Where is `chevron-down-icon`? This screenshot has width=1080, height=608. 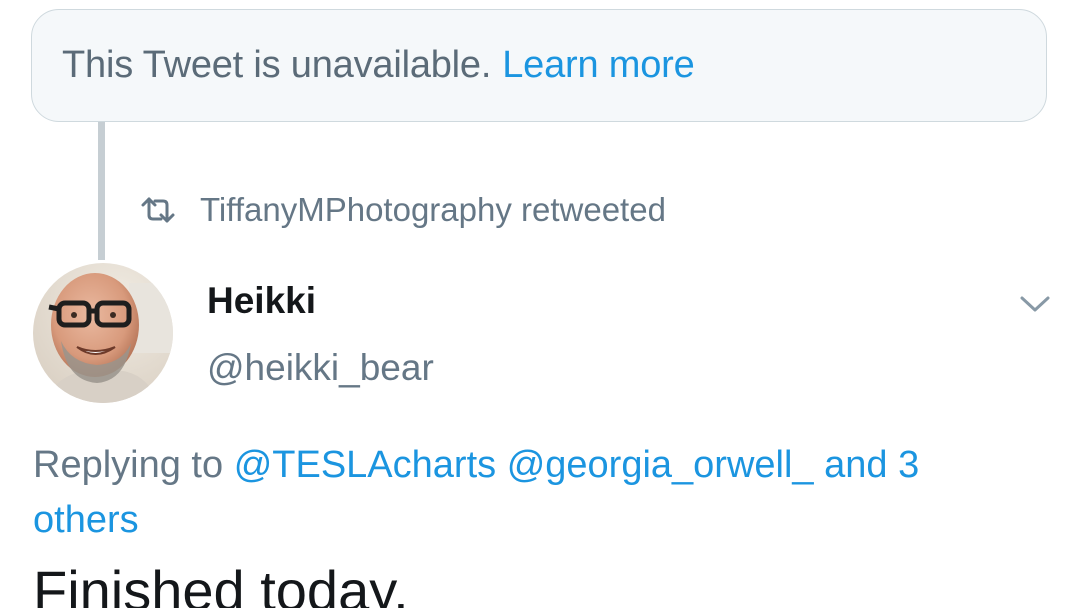
chevron-down-icon is located at coordinates (1035, 303).